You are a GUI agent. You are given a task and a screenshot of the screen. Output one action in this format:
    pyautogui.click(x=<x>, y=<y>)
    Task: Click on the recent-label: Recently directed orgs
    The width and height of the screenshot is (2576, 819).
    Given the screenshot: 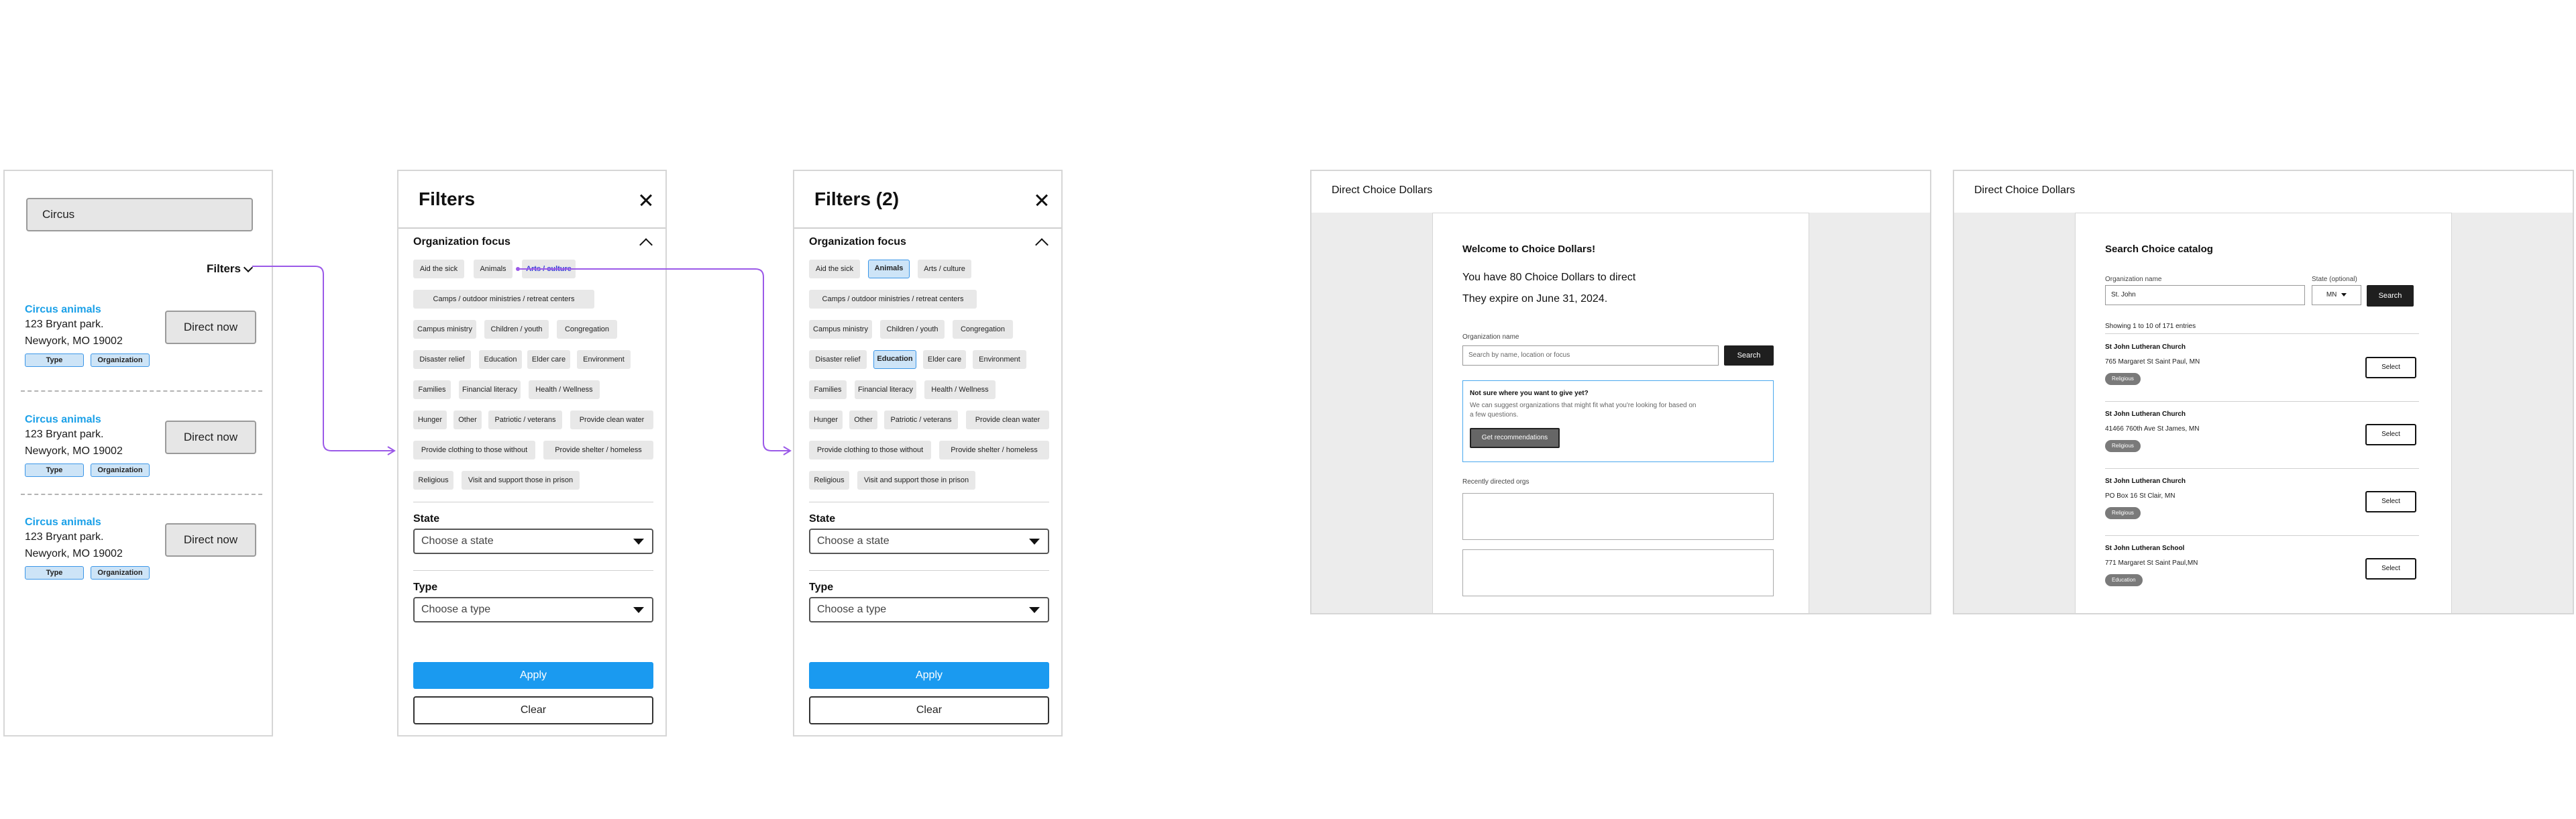 What is the action you would take?
    pyautogui.click(x=1495, y=482)
    